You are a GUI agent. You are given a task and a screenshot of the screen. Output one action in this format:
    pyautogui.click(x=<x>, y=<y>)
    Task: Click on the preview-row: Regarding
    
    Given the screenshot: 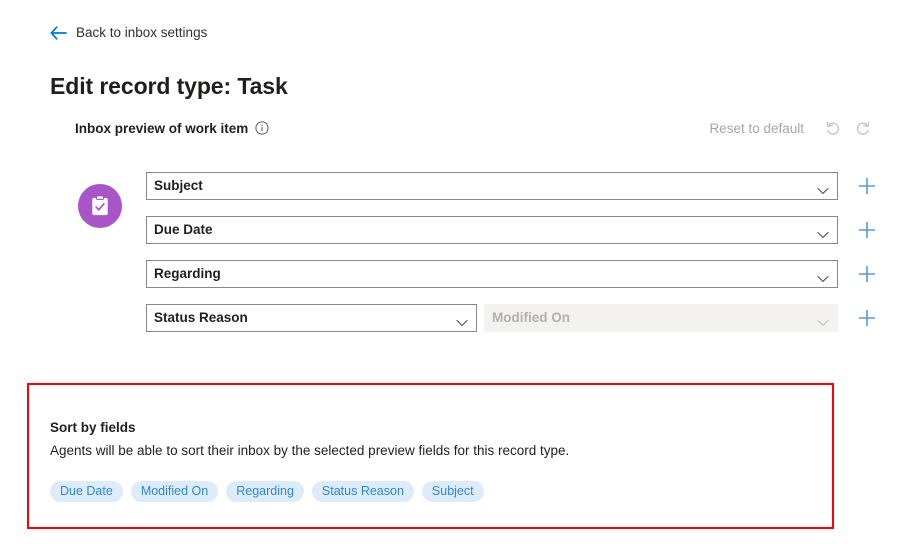 What is the action you would take?
    pyautogui.click(x=513, y=274)
    